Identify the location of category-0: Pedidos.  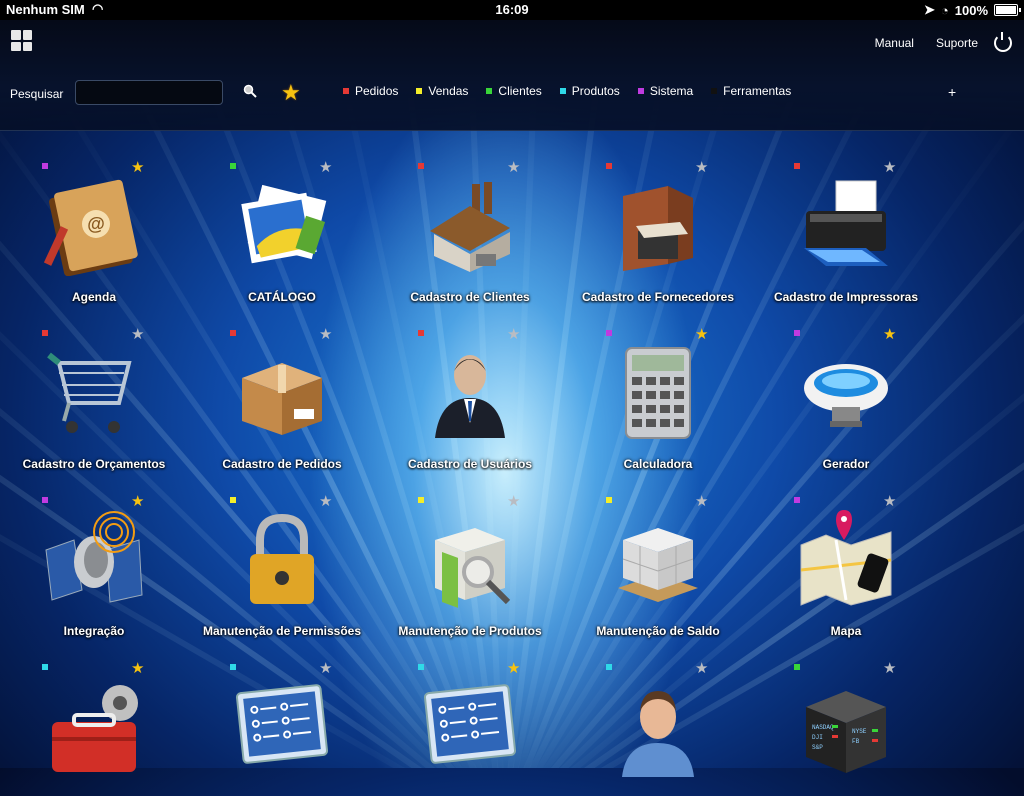
(370, 91).